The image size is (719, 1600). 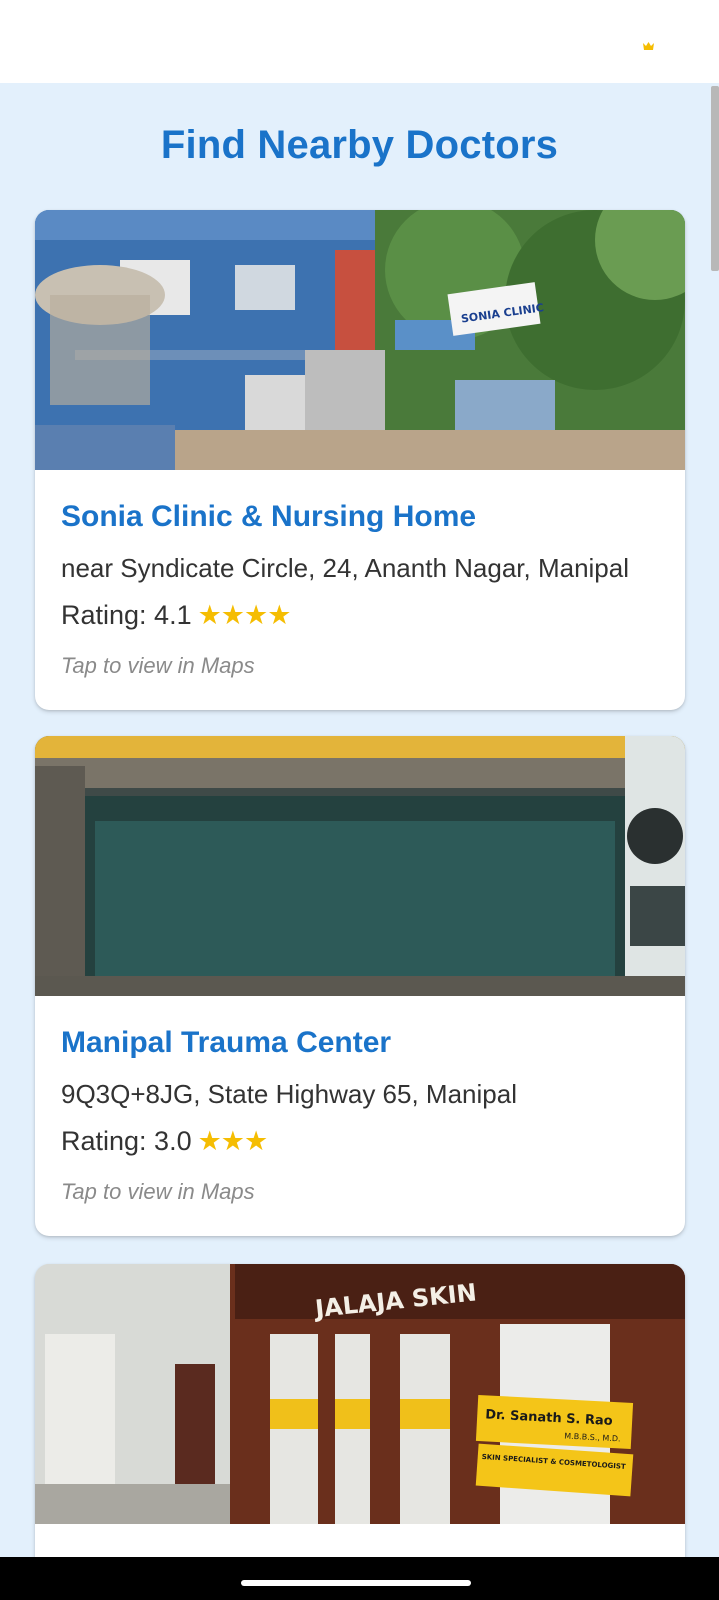 I want to click on clinic-address: 9Q3Q+8JG, State Highway 65, Manipal, so click(x=289, y=1094).